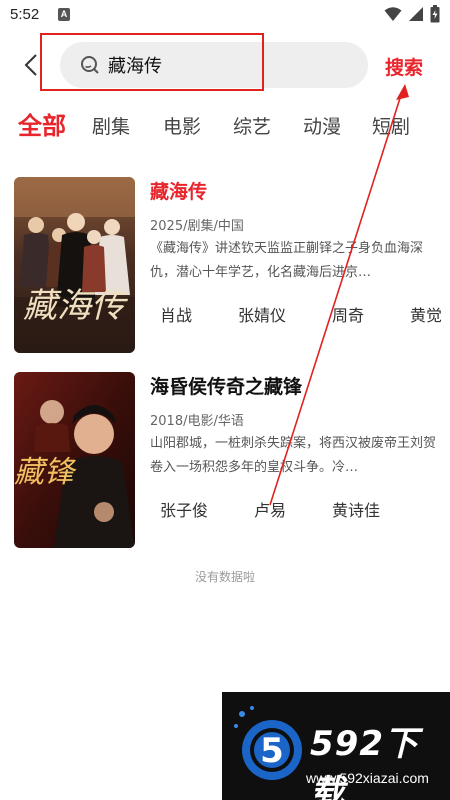 The width and height of the screenshot is (450, 800). I want to click on poster-image: 藏锋, so click(74, 460).